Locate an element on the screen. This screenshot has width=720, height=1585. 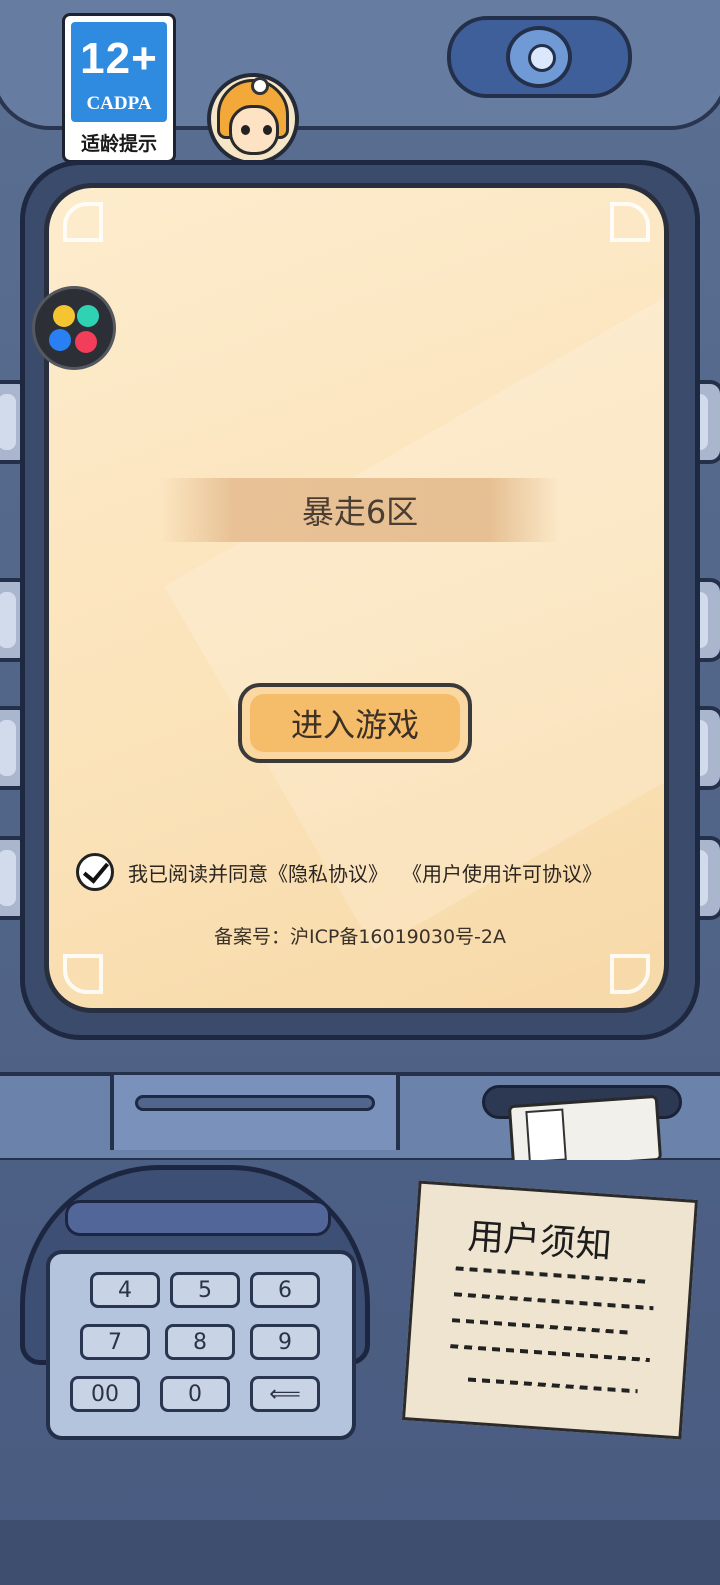
user-notice-paper: 用户须知 is located at coordinates (550, 1310).